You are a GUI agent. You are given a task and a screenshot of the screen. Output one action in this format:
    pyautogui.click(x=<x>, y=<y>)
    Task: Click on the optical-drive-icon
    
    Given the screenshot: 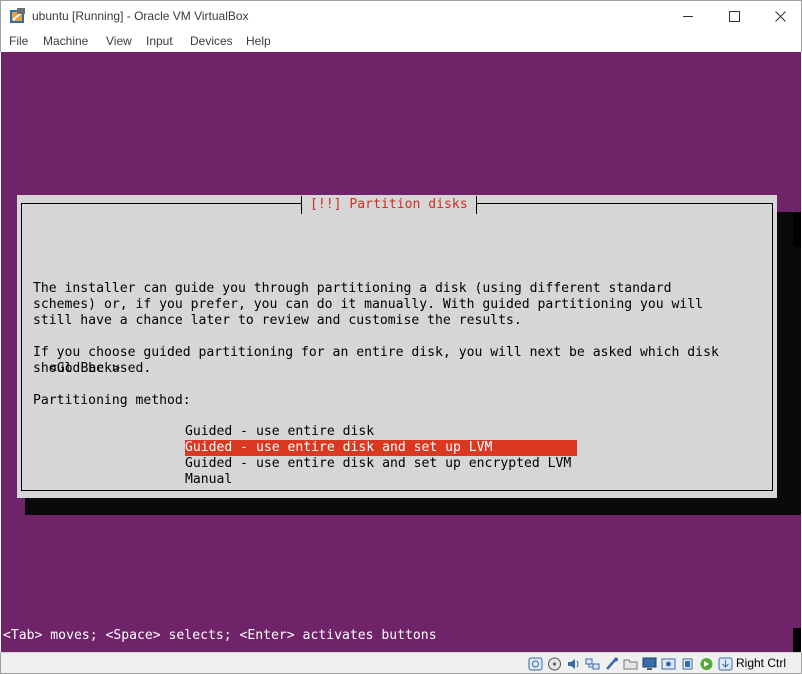 What is the action you would take?
    pyautogui.click(x=554, y=664)
    